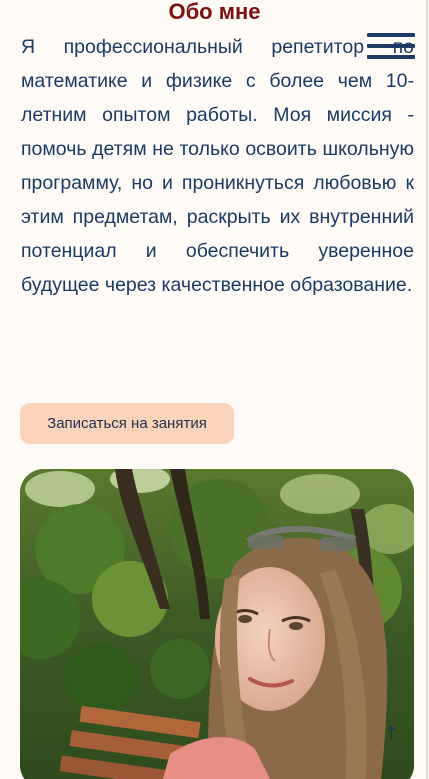 This screenshot has width=429, height=779. What do you see at coordinates (127, 423) in the screenshot?
I see `signup-button: Записаться на занятия` at bounding box center [127, 423].